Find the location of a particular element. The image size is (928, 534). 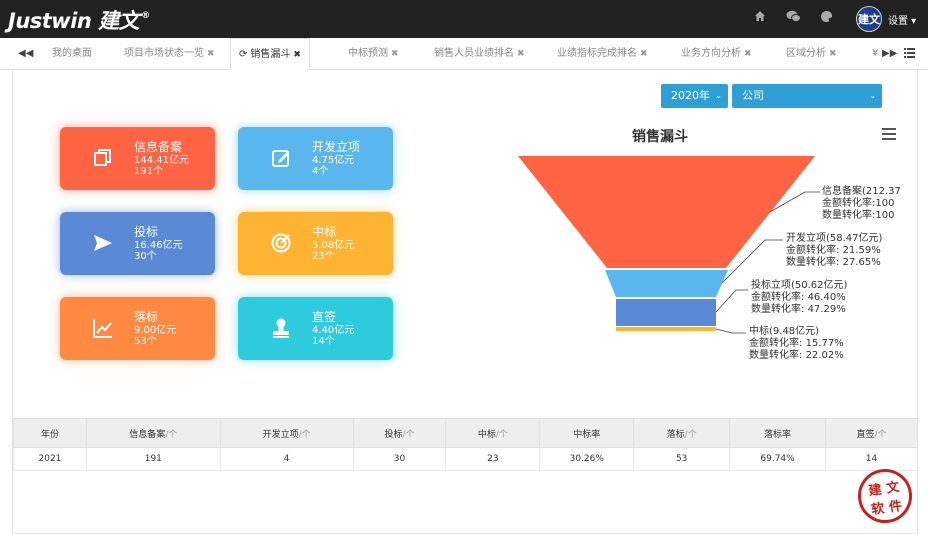

table-cell: 53 is located at coordinates (682, 459).